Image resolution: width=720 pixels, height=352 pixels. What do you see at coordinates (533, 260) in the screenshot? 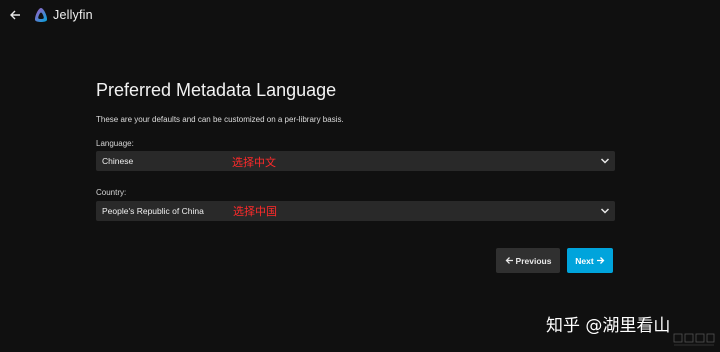
I see `previous-button-label: Previous` at bounding box center [533, 260].